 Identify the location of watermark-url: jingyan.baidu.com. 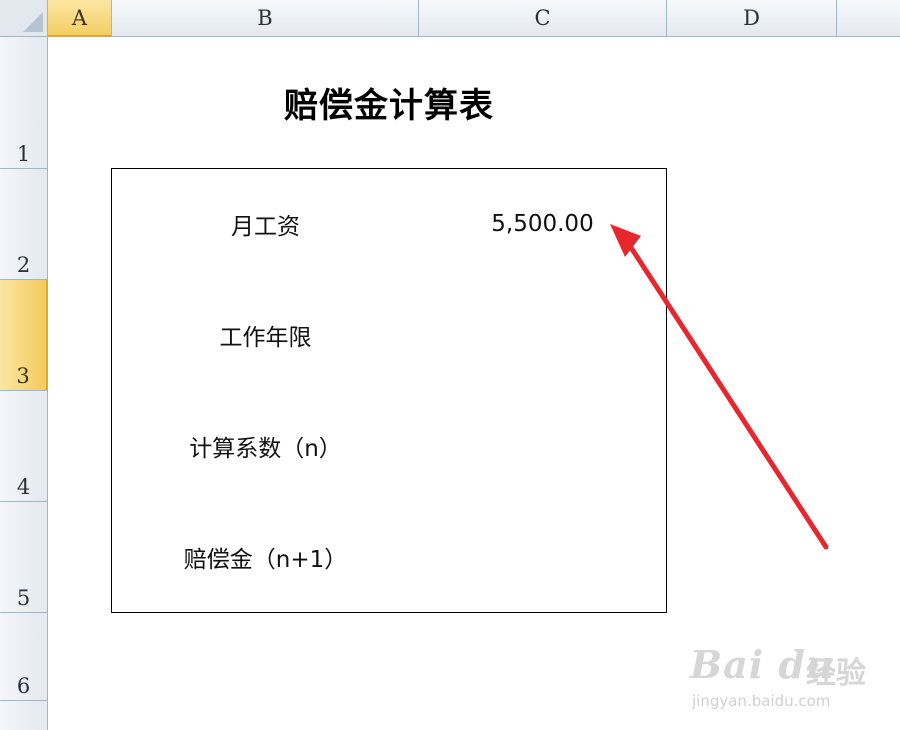
(761, 701).